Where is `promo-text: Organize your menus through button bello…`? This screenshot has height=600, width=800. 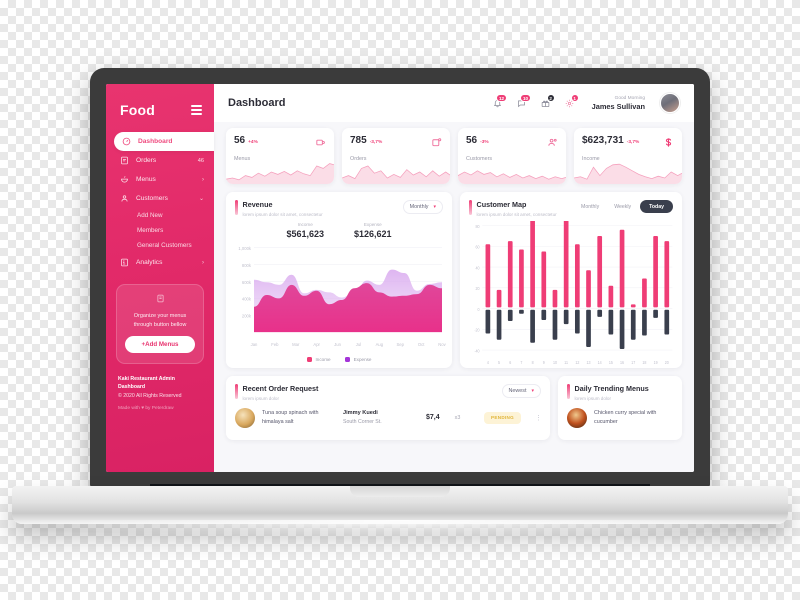
promo-text: Organize your menus through button bello… is located at coordinates (160, 320).